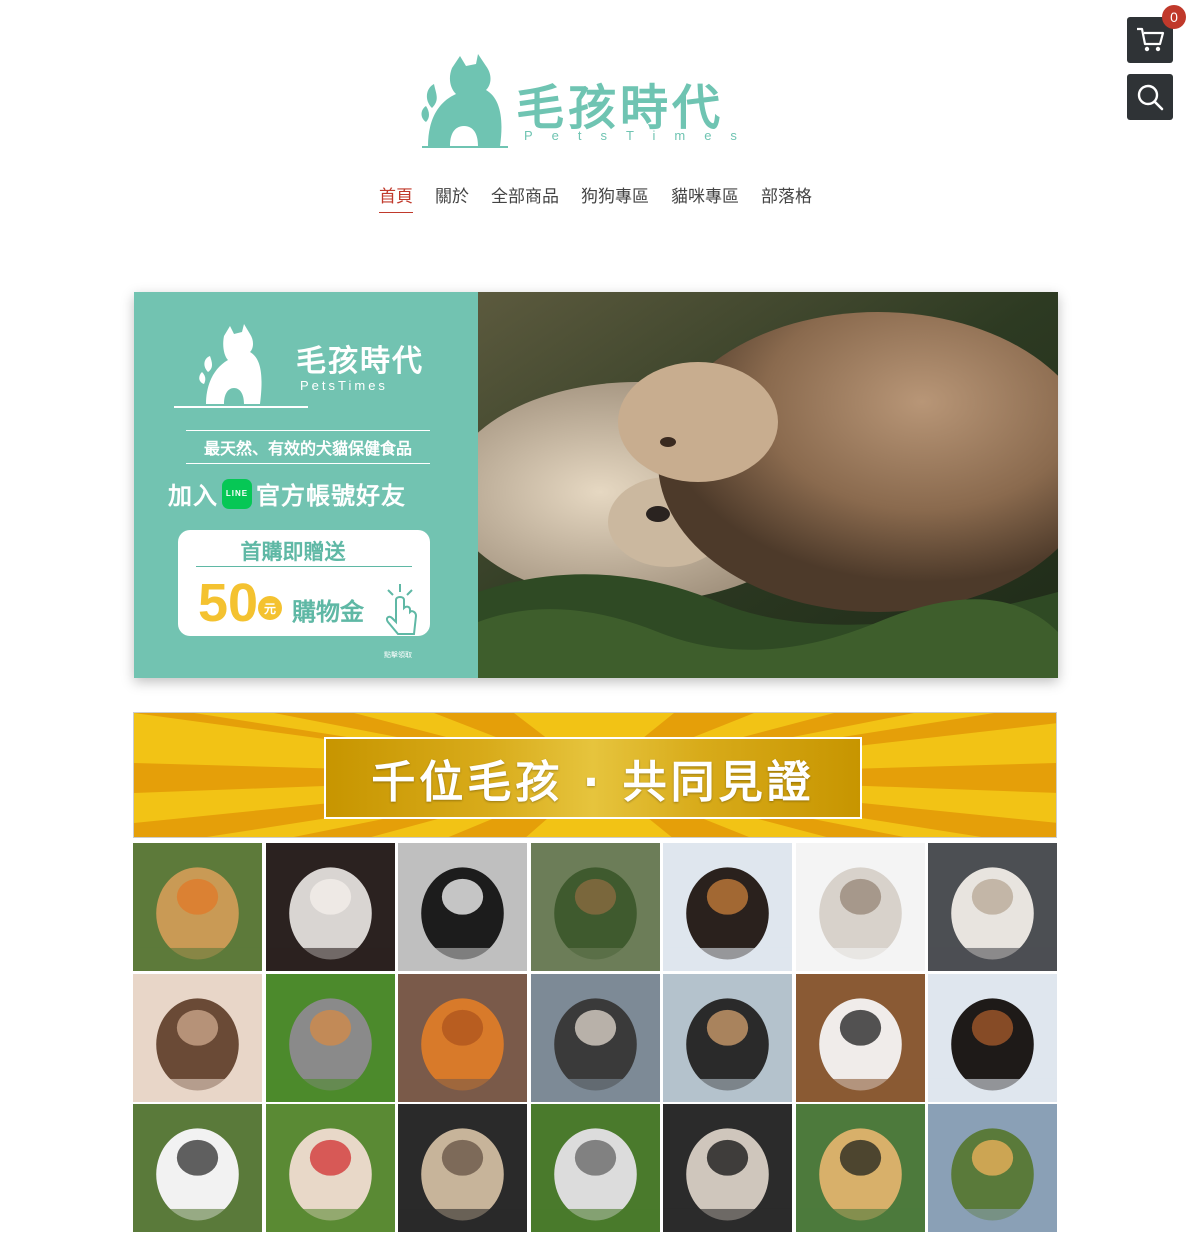 This screenshot has height=1237, width=1191. I want to click on hero-tagline: 最天然、有效的犬貓保健食品, so click(308, 447).